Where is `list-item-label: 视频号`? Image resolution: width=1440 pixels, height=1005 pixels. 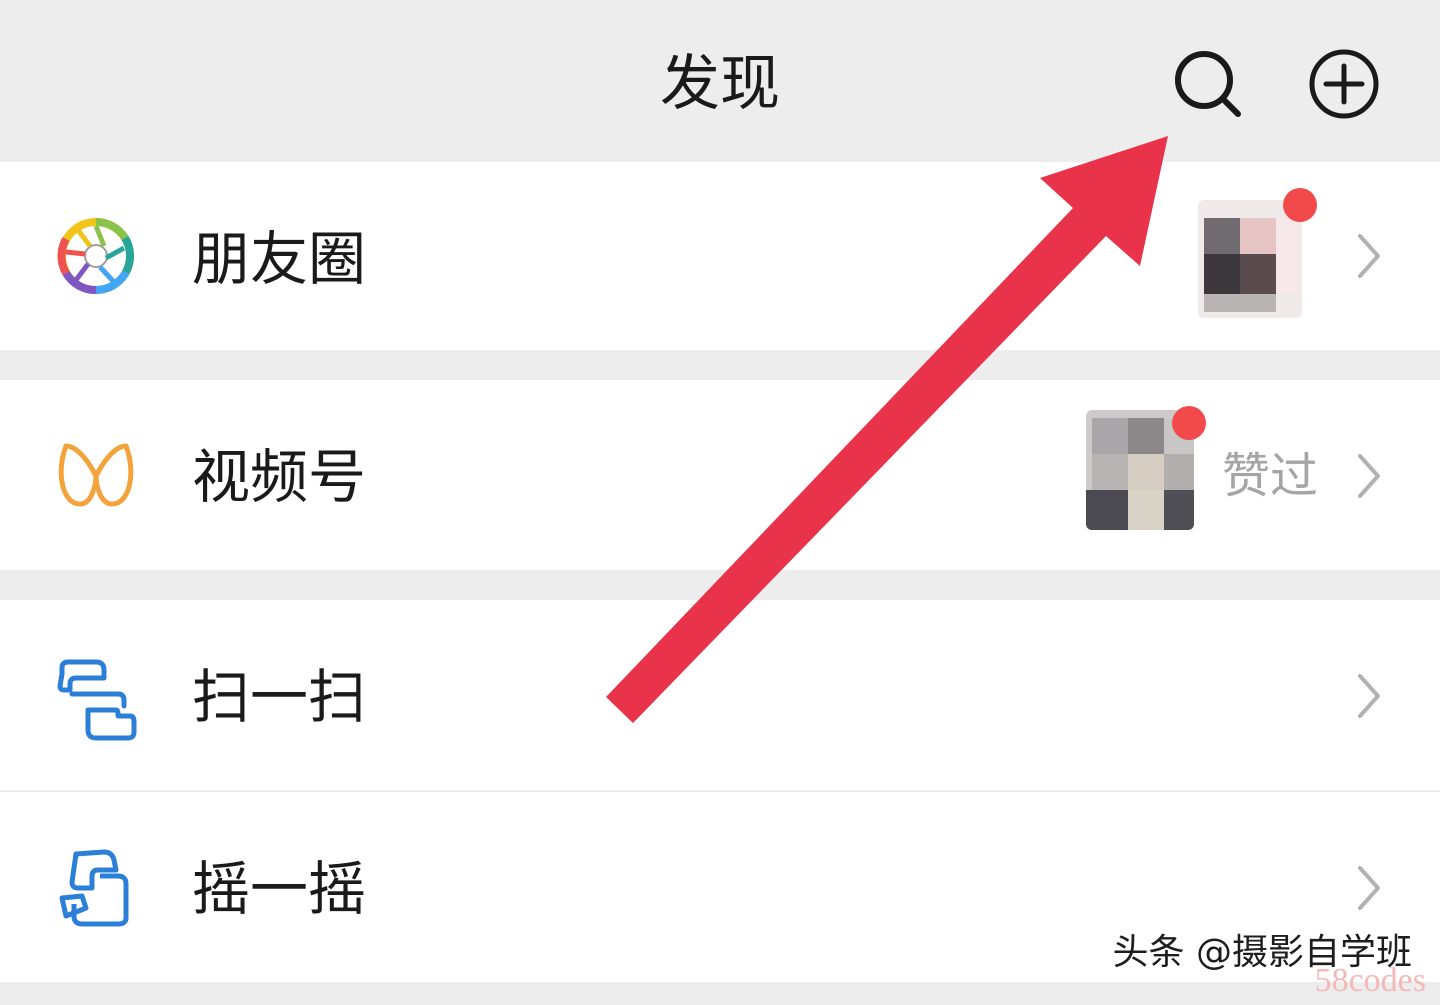
list-item-label: 视频号 is located at coordinates (279, 477).